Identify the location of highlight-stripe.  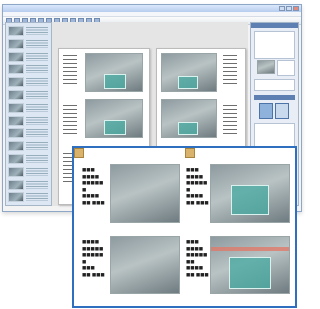
(250, 249).